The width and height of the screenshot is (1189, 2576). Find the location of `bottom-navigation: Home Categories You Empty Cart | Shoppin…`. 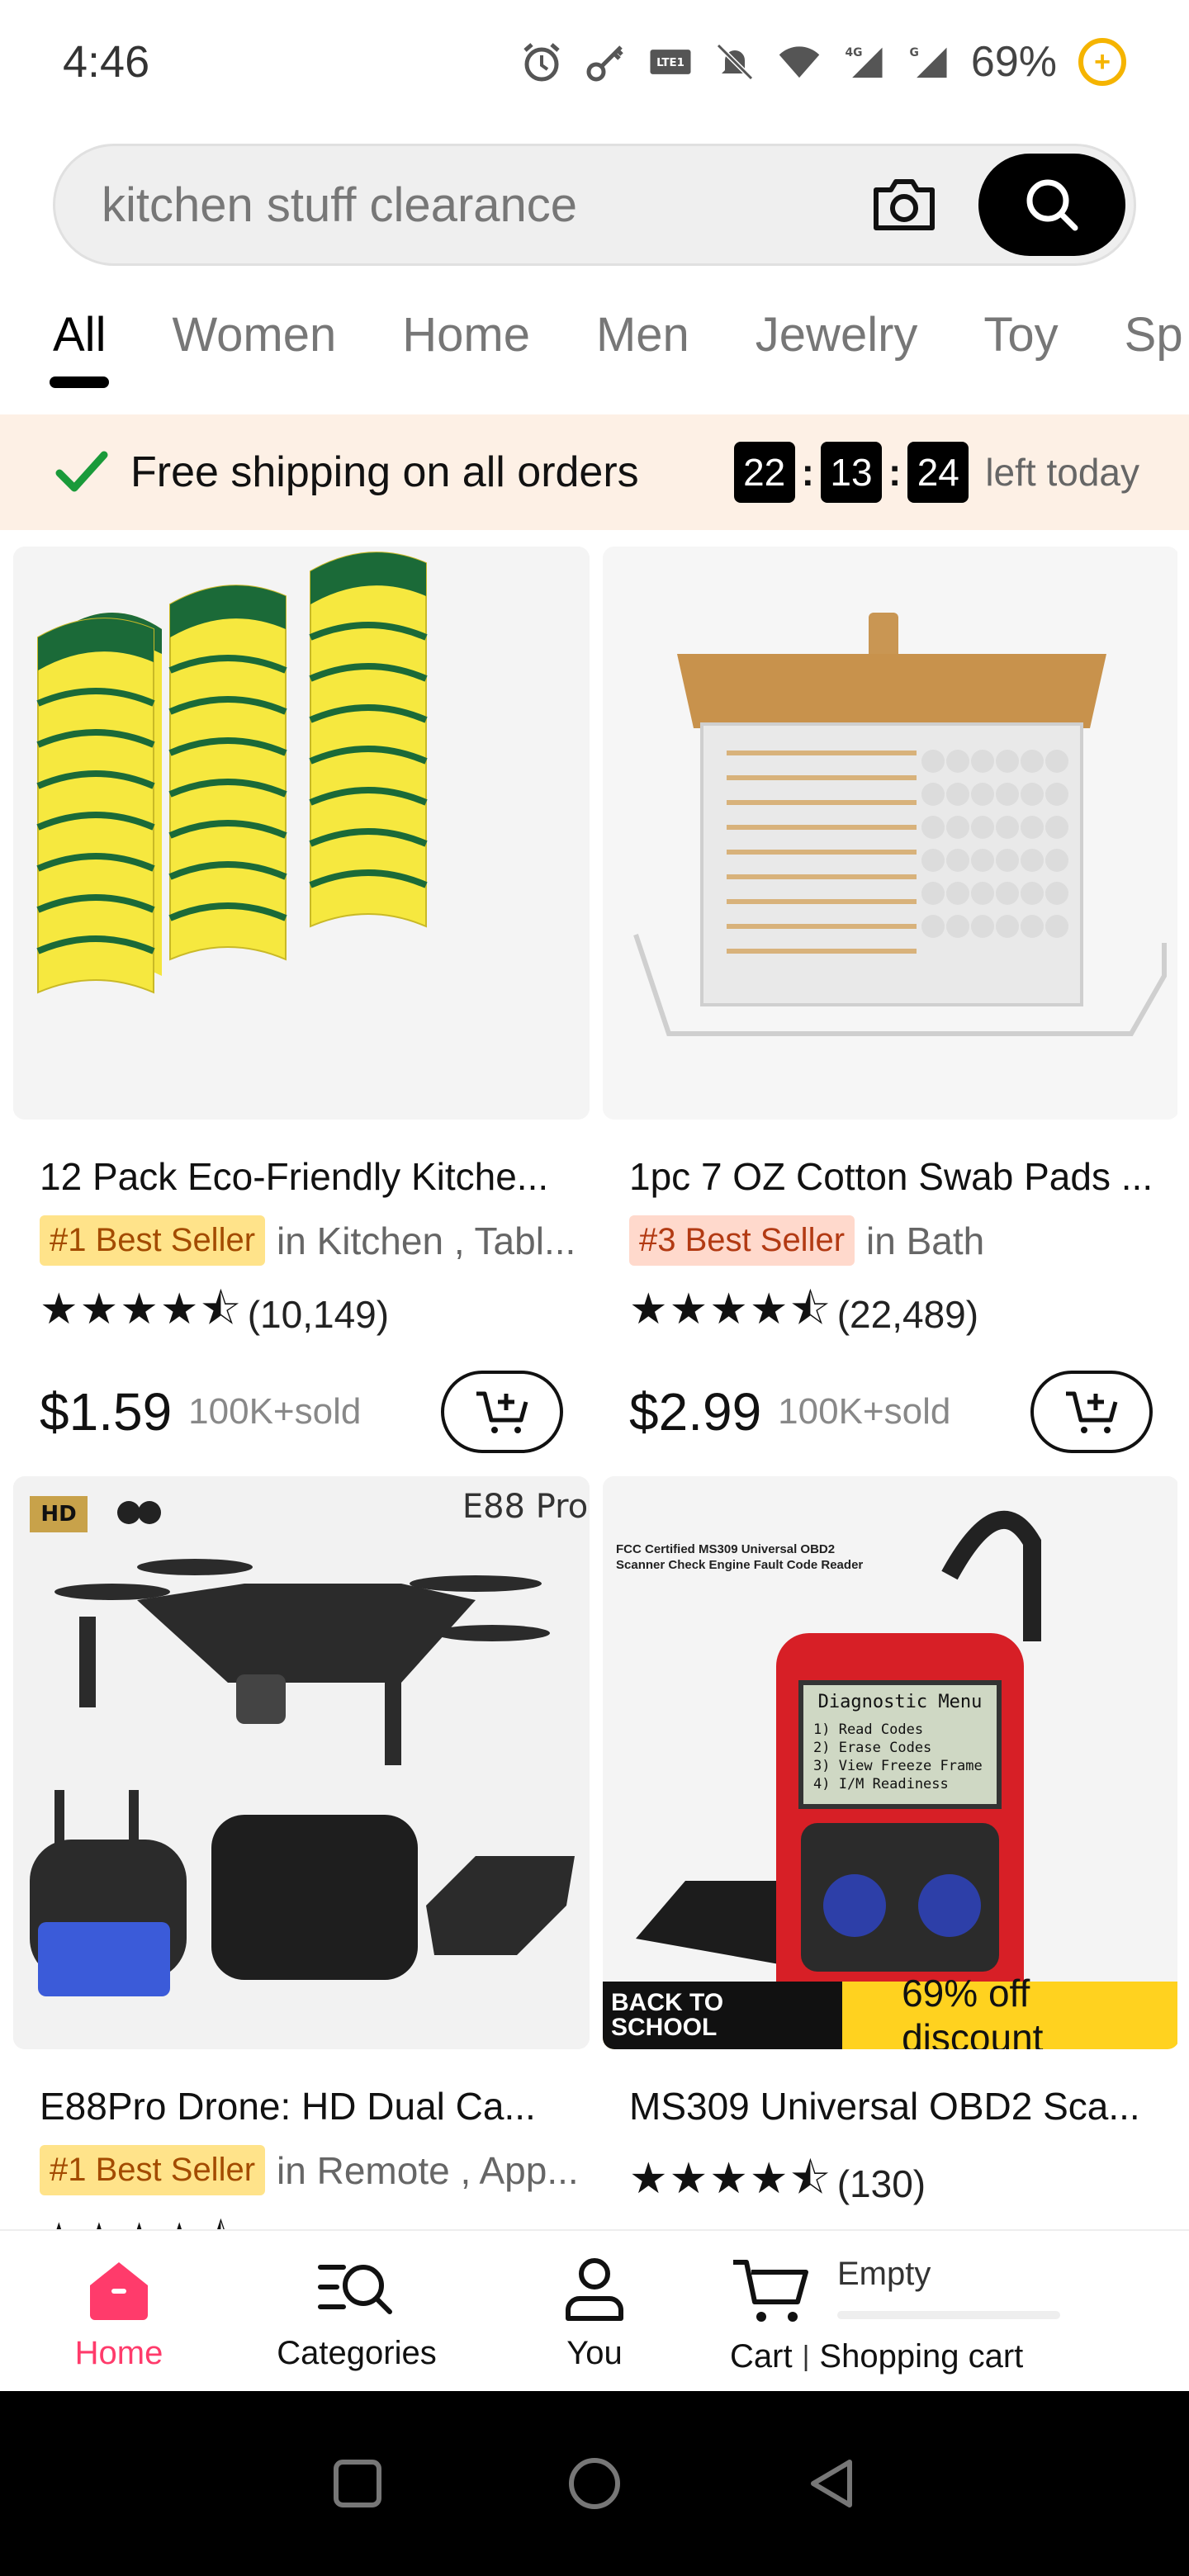

bottom-navigation: Home Categories You Empty Cart | Shoppin… is located at coordinates (594, 2310).